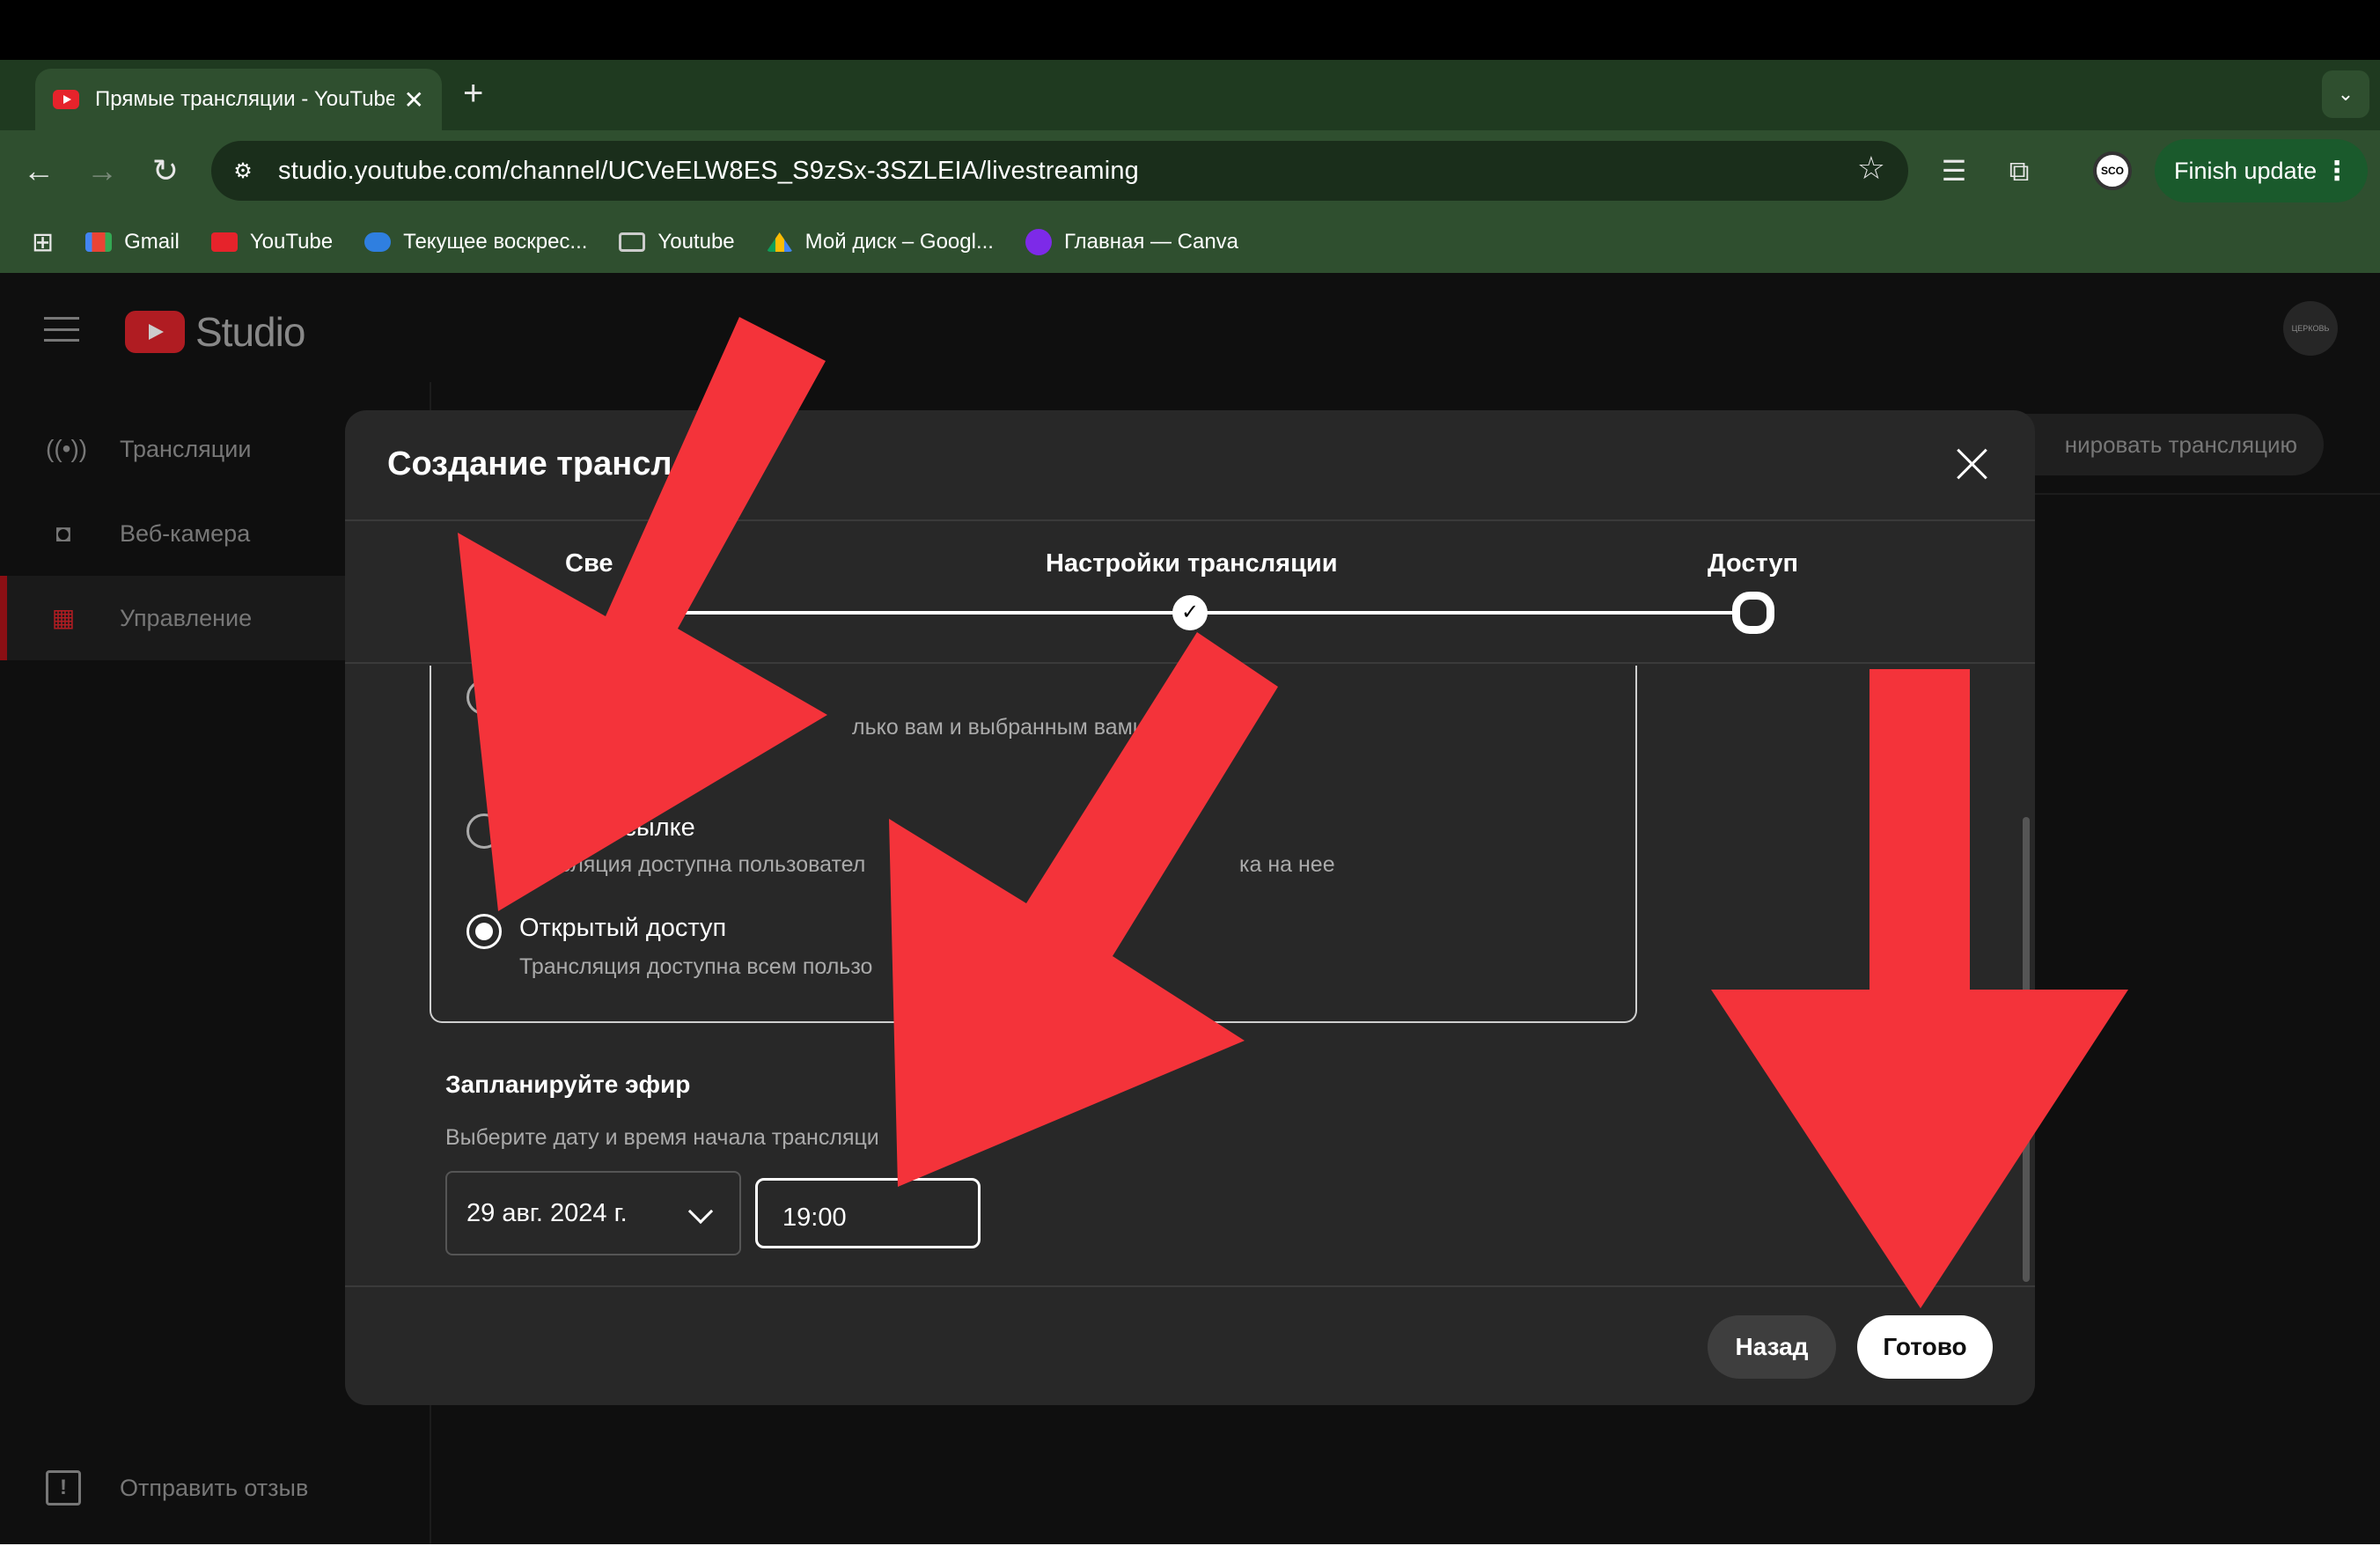 The height and width of the screenshot is (1546, 2380). I want to click on finish-update-button: Finish update ⋮, so click(2261, 170).